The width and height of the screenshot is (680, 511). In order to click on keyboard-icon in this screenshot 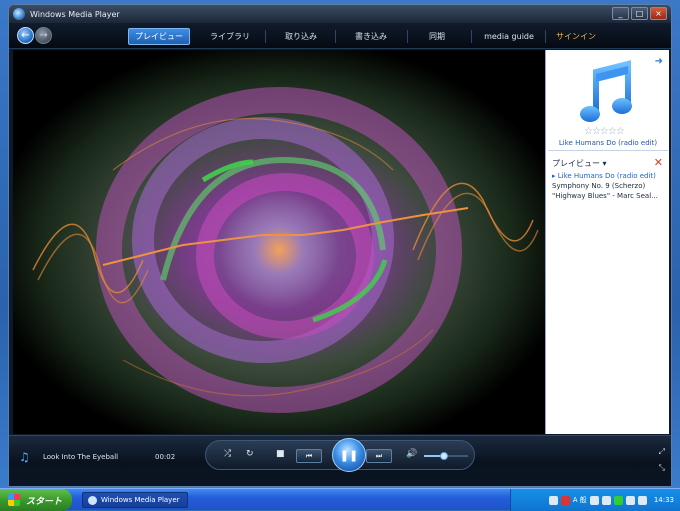, I will do `click(553, 500)`.